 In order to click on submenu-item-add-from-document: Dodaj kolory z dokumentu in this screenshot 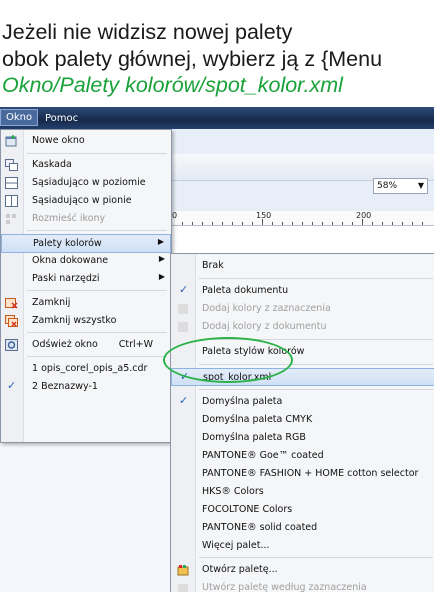, I will do `click(302, 327)`.